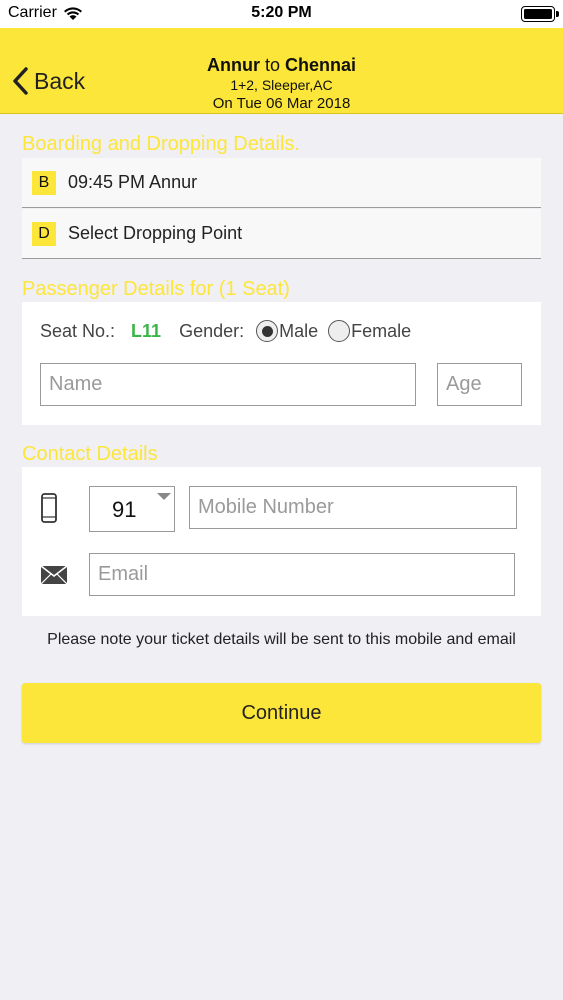  Describe the element at coordinates (90, 454) in the screenshot. I see `contact-section-title: Contact Details` at that location.